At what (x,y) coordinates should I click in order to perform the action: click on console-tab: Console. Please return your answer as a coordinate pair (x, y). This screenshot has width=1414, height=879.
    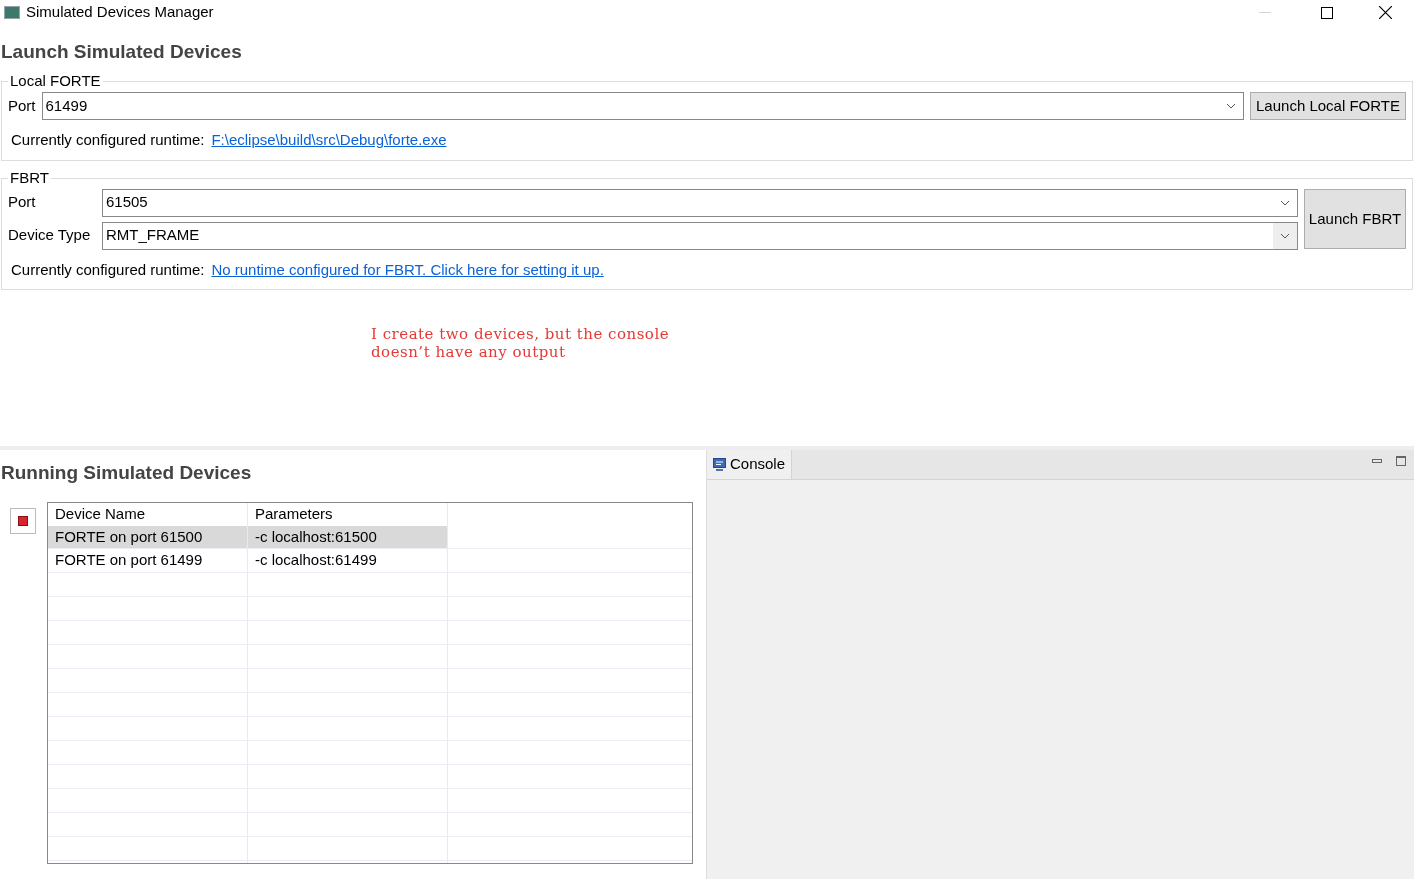
    Looking at the image, I should click on (750, 464).